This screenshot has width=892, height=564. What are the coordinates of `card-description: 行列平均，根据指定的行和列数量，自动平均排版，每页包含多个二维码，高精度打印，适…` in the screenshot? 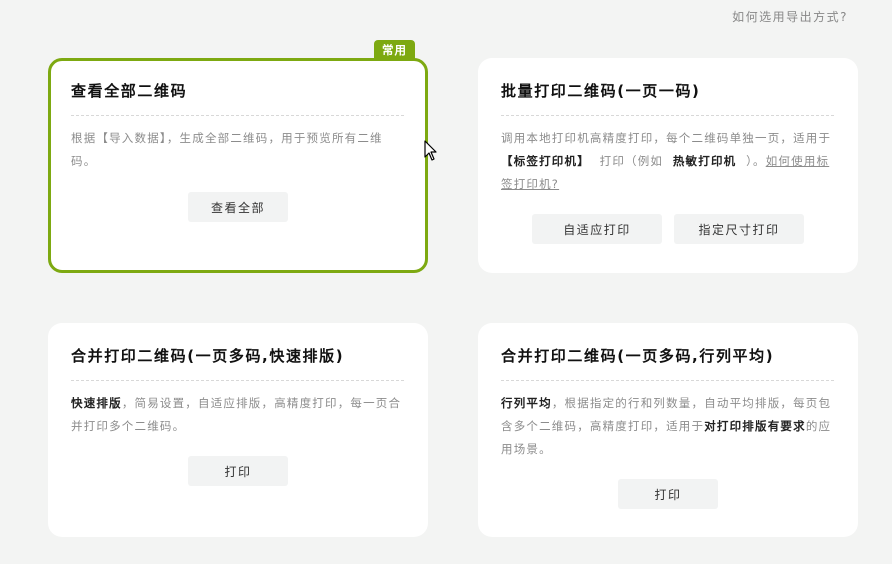 It's located at (666, 426).